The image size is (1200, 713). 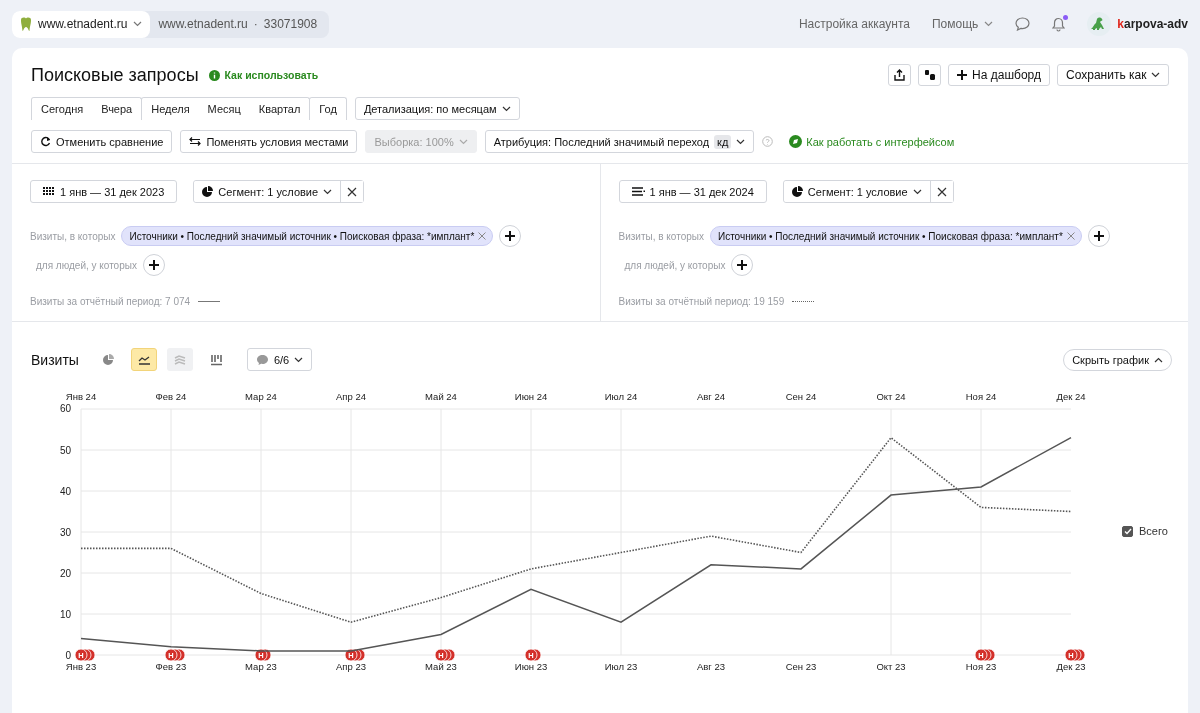 I want to click on account-settings-link: Настройка аккаунта, so click(x=854, y=24).